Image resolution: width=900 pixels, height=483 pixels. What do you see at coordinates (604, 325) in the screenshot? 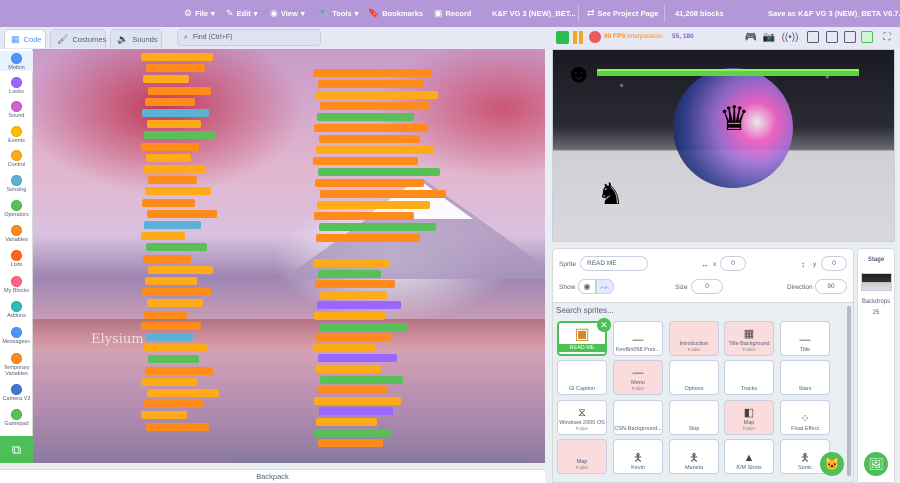
I see `delete-sprite-button: ✕` at bounding box center [604, 325].